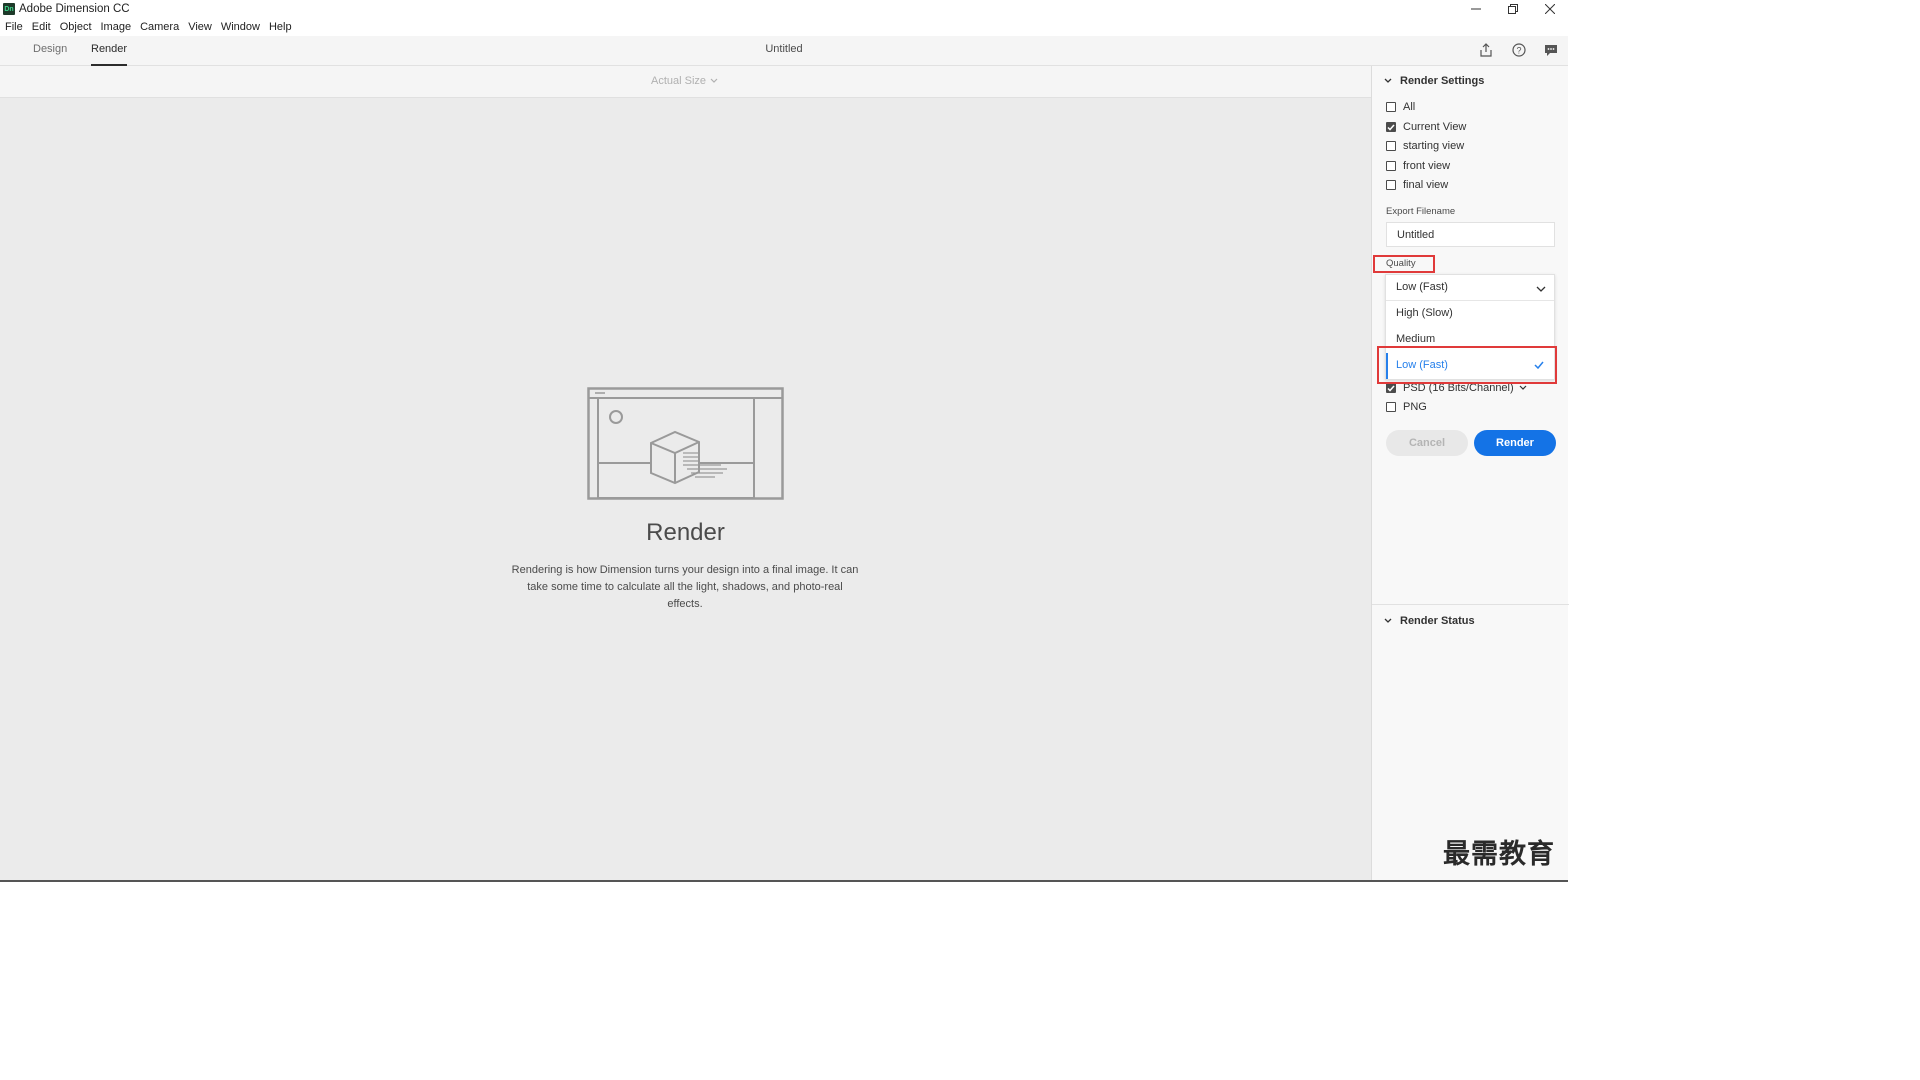 Image resolution: width=1920 pixels, height=1080 pixels. What do you see at coordinates (9, 9) in the screenshot?
I see `app-icon: Dn` at bounding box center [9, 9].